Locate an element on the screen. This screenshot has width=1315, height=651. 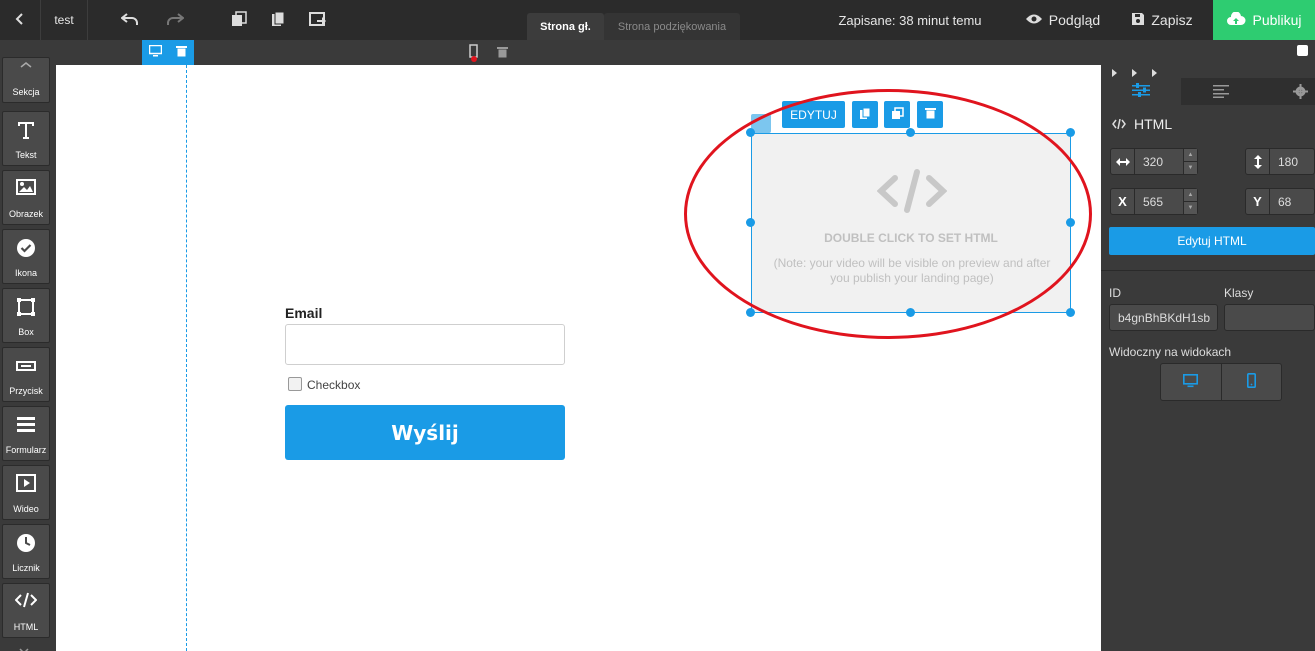
gear-icon is located at coordinates (1300, 93).